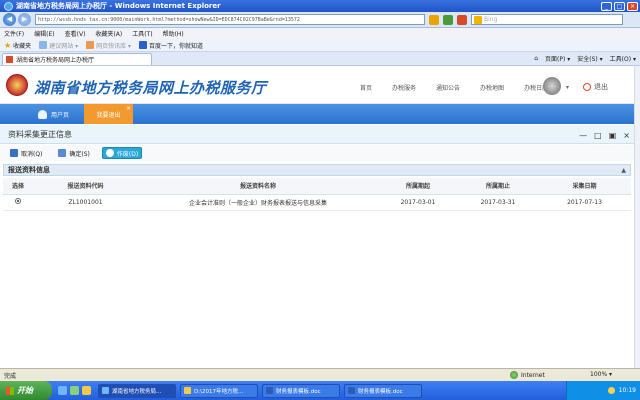 This screenshot has height=400, width=640. I want to click on refresh-icon, so click(448, 19).